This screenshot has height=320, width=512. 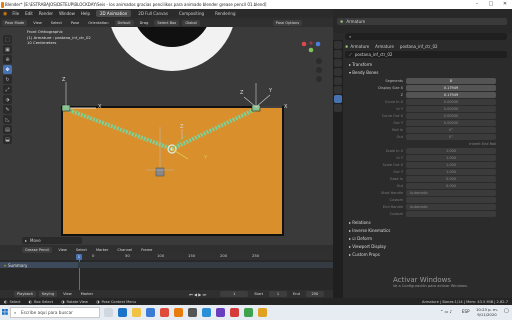 What do you see at coordinates (136, 312) in the screenshot?
I see `file-explorer-icon` at bounding box center [136, 312].